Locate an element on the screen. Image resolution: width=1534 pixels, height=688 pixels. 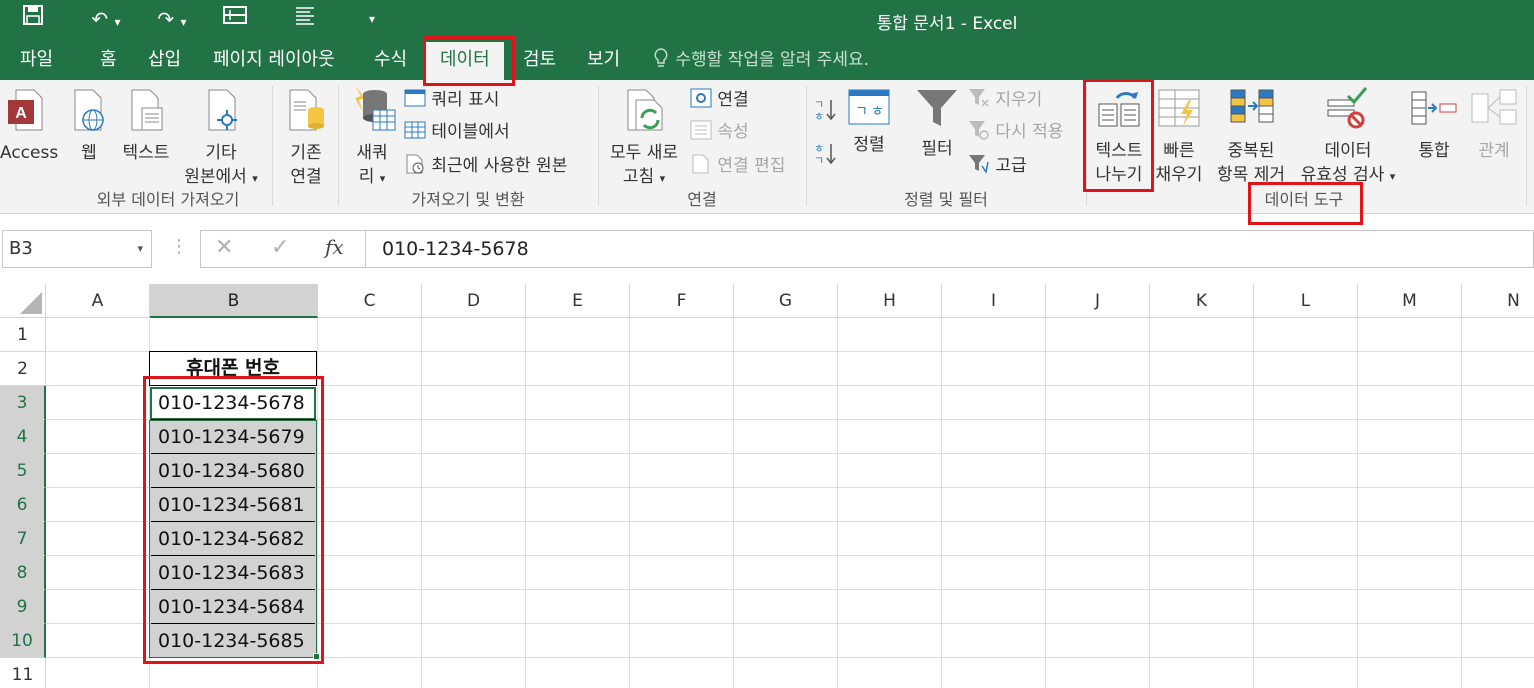
tab-home: 홈 is located at coordinates (108, 60).